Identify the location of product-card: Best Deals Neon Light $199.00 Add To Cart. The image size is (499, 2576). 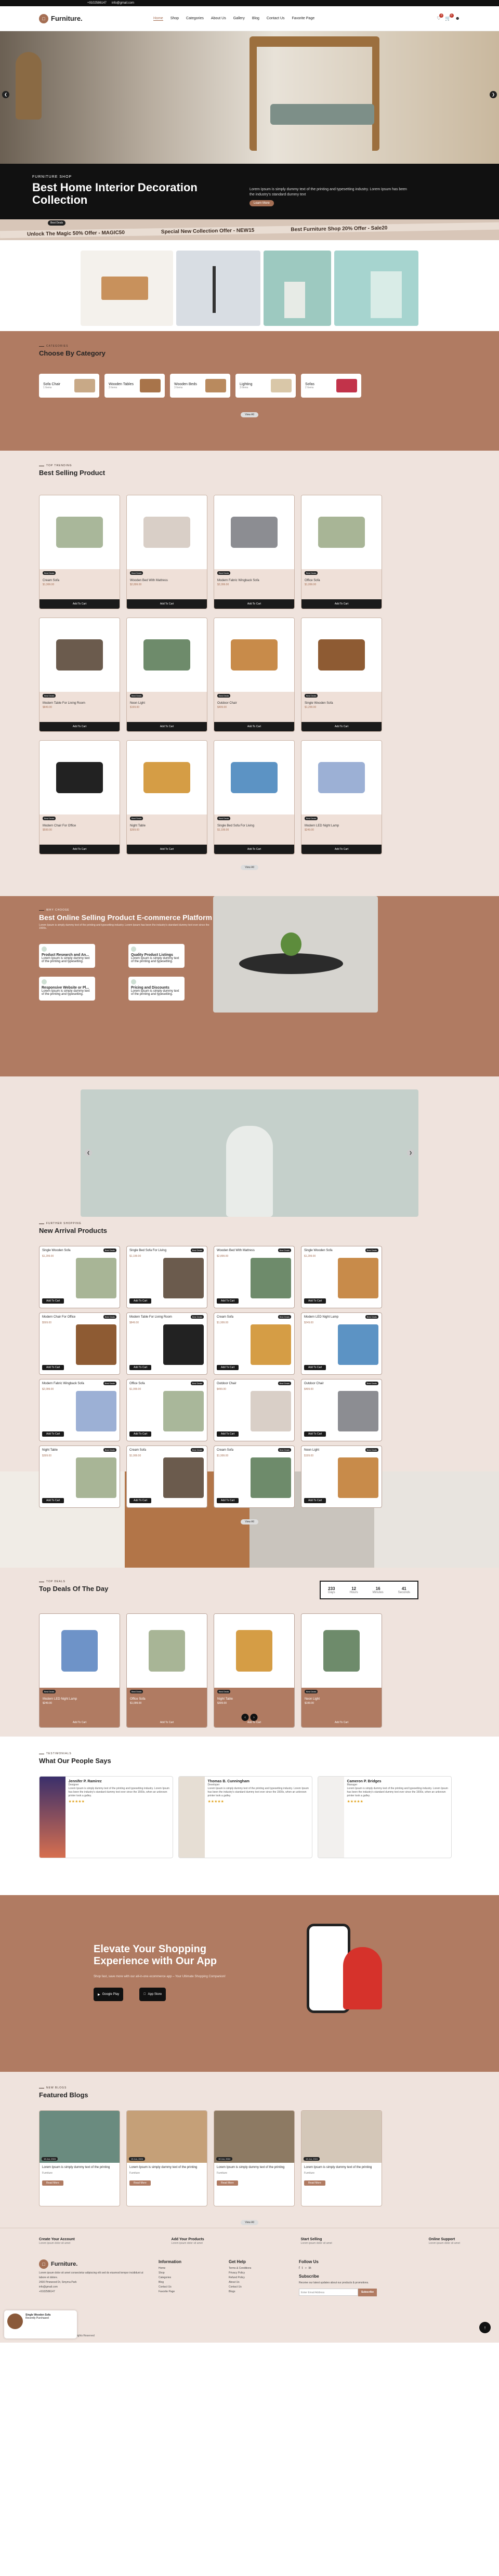
(166, 674).